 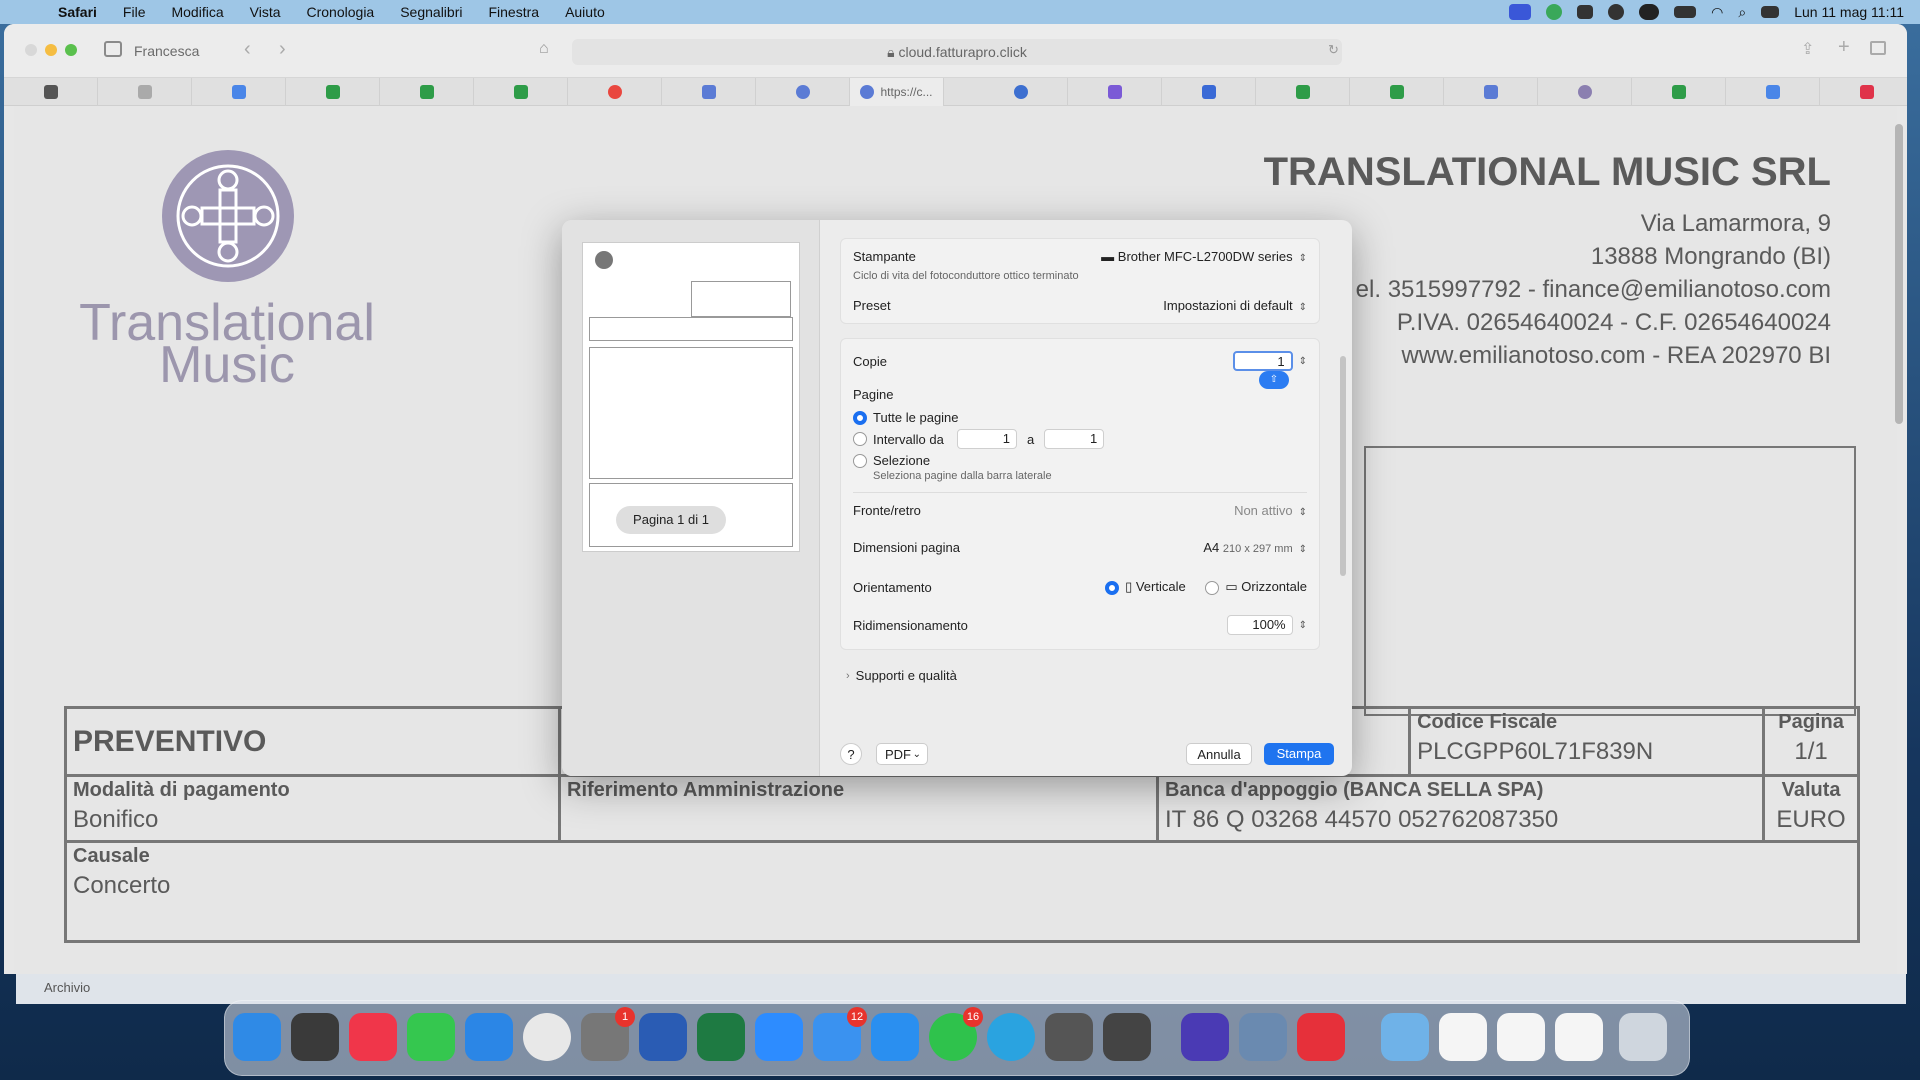 I want to click on range-to-input: 1, so click(x=1074, y=439).